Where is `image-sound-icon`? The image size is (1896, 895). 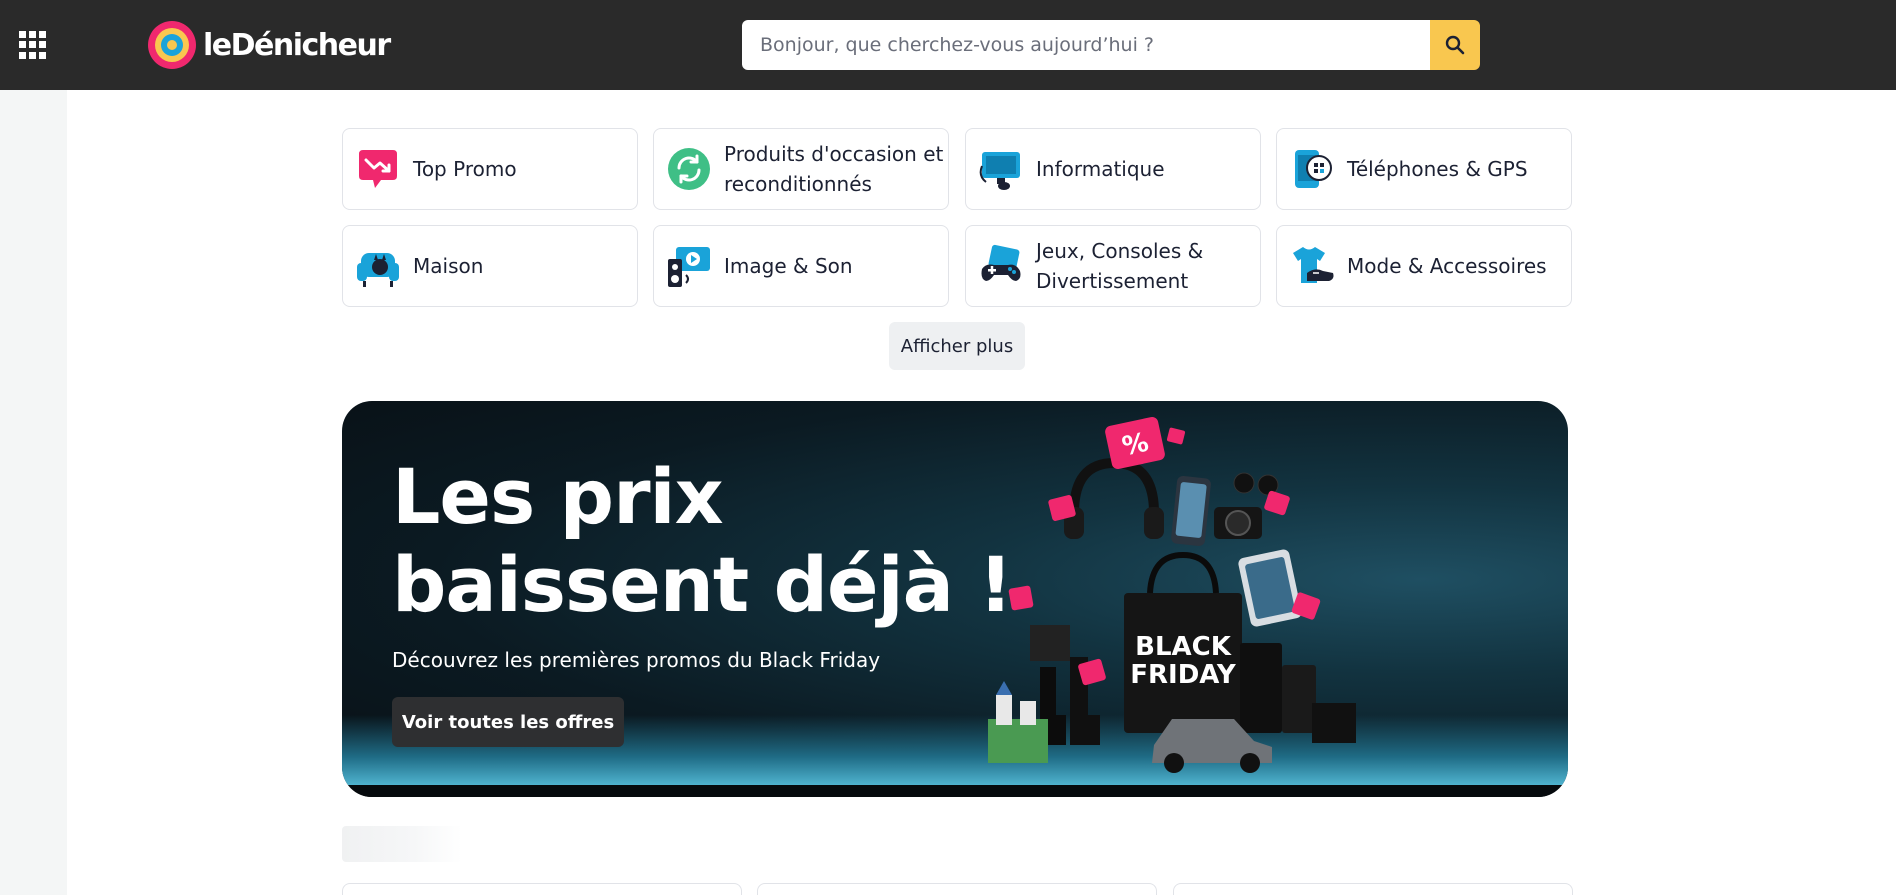
image-sound-icon is located at coordinates (689, 267).